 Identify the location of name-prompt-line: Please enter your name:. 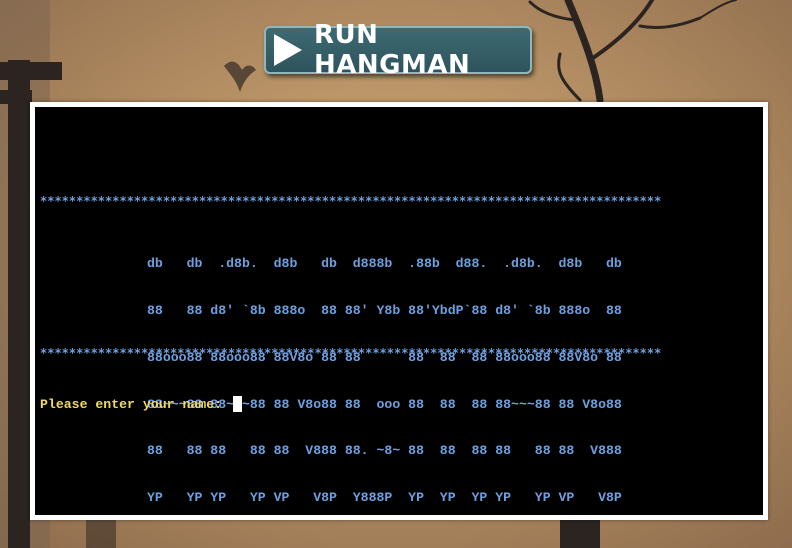
(141, 404).